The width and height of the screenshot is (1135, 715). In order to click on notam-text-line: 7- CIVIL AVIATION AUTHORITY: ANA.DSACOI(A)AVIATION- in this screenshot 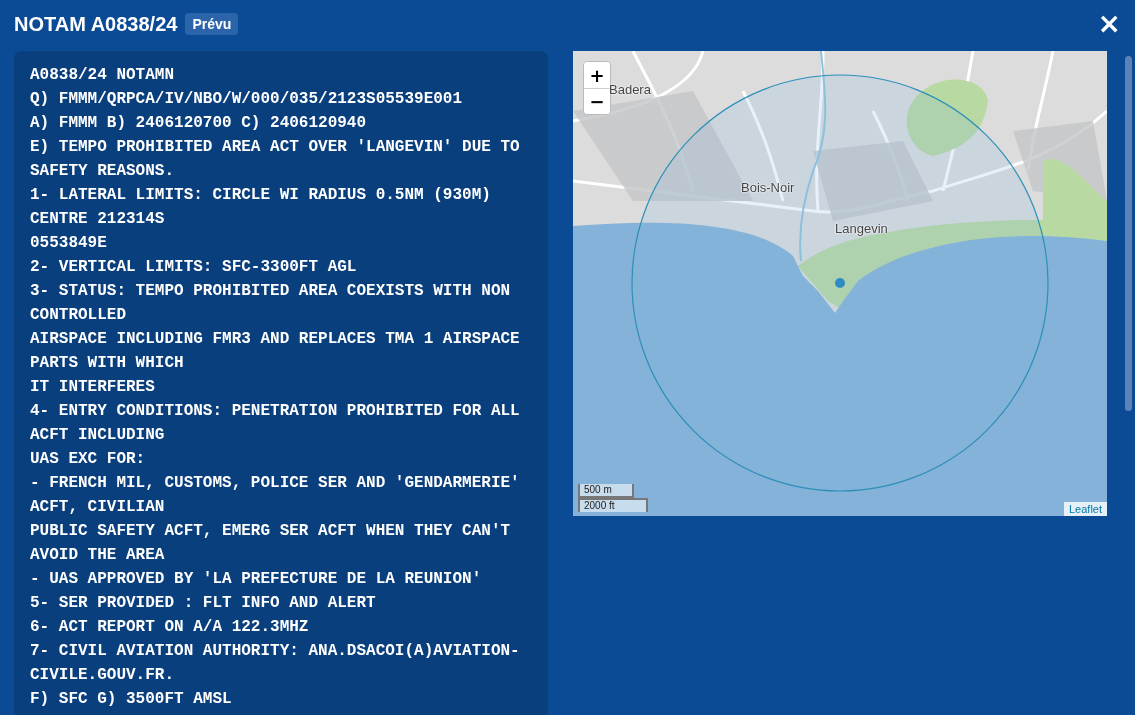, I will do `click(275, 651)`.